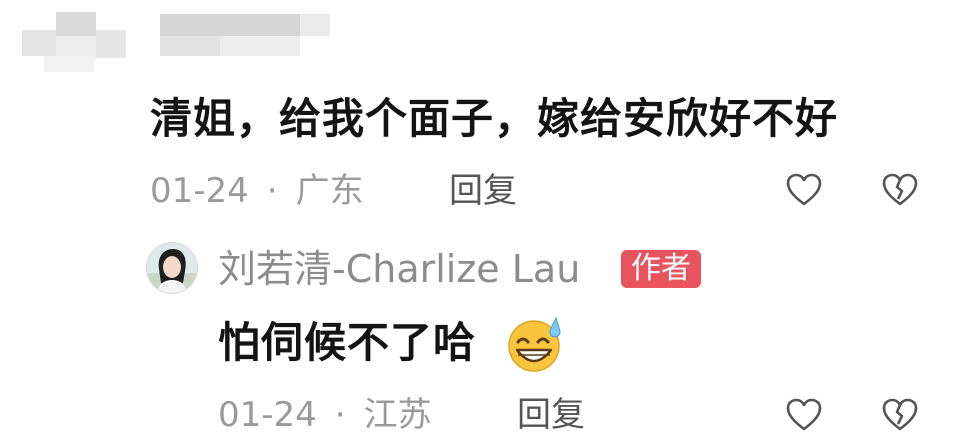 The height and width of the screenshot is (435, 968). I want to click on reply-reply-button: 回复, so click(551, 415).